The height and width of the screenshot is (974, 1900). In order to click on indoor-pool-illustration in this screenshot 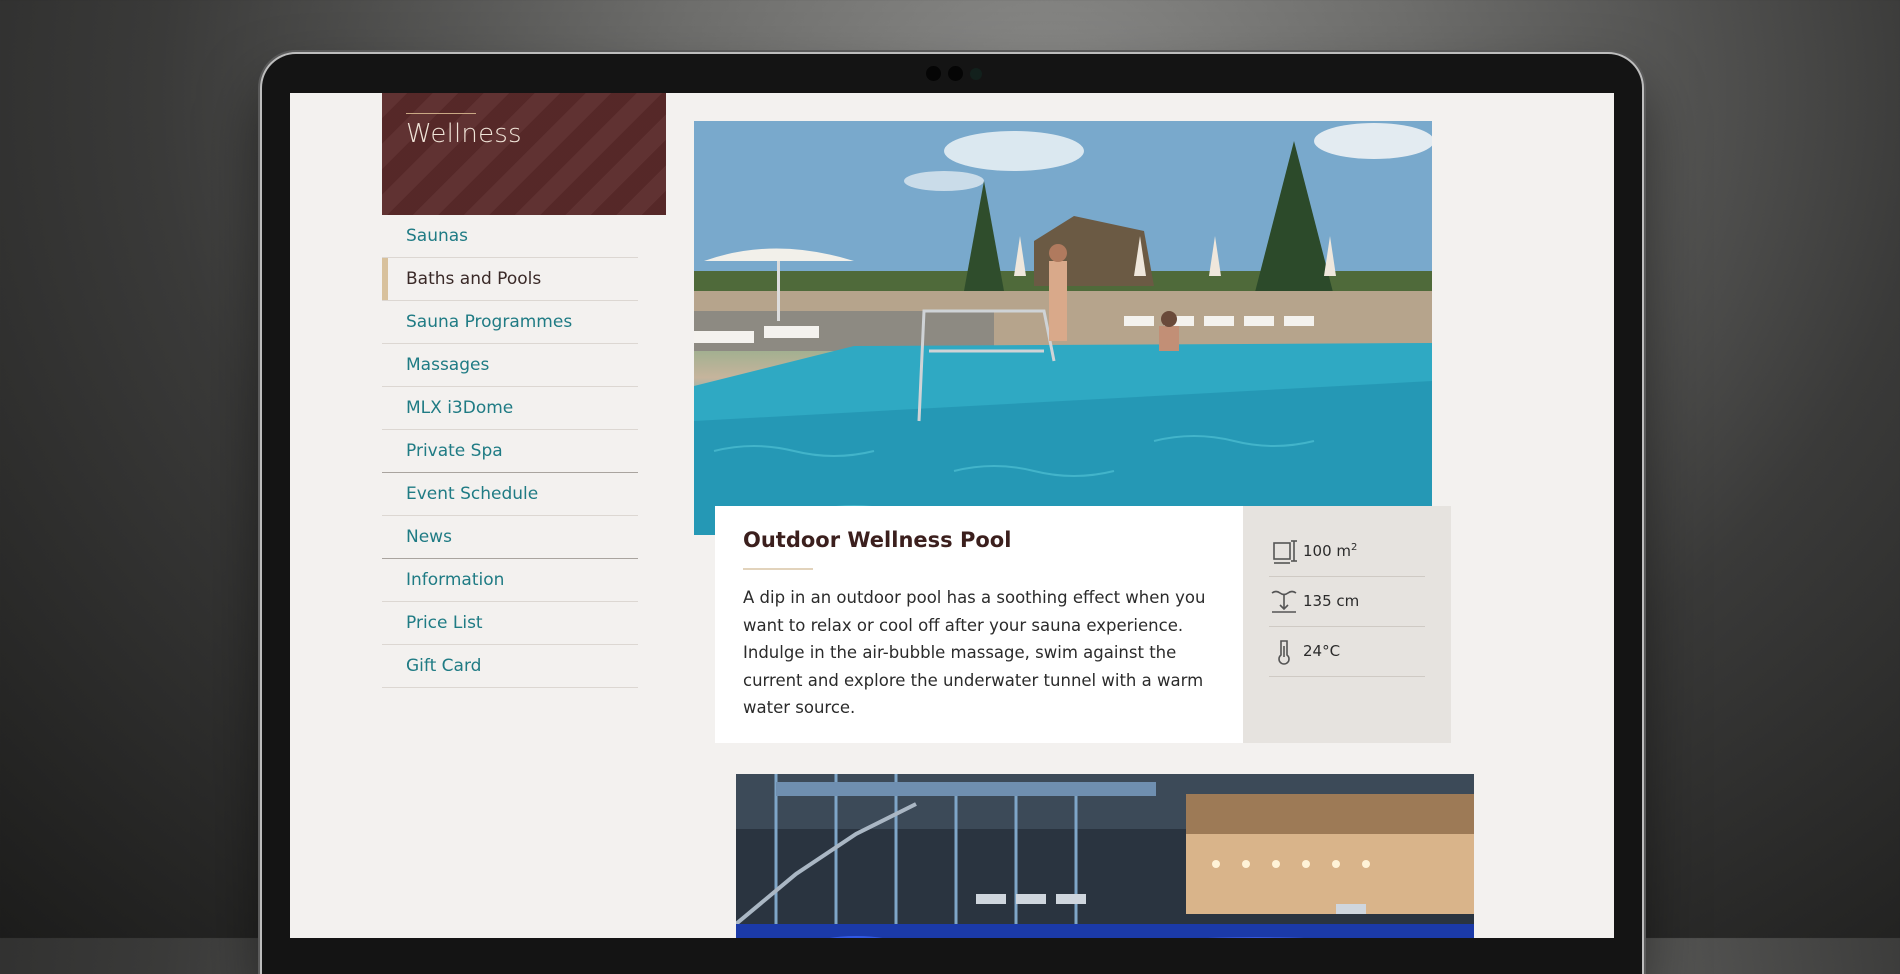, I will do `click(1105, 856)`.